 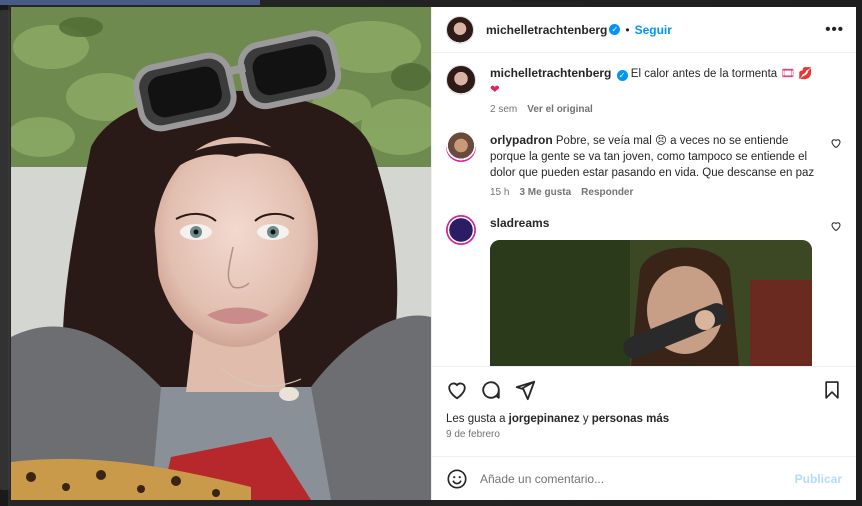 I want to click on gif-frame, so click(x=651, y=303).